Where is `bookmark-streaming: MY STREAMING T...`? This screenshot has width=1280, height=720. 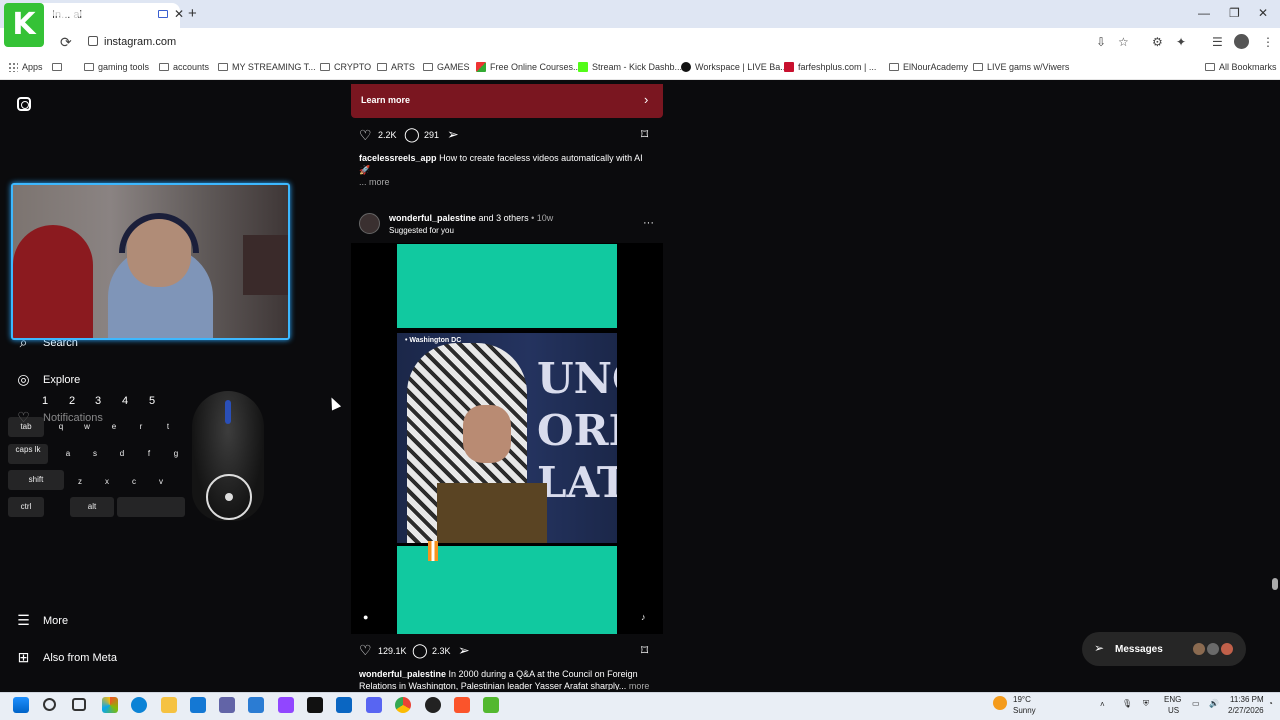 bookmark-streaming: MY STREAMING T... is located at coordinates (267, 67).